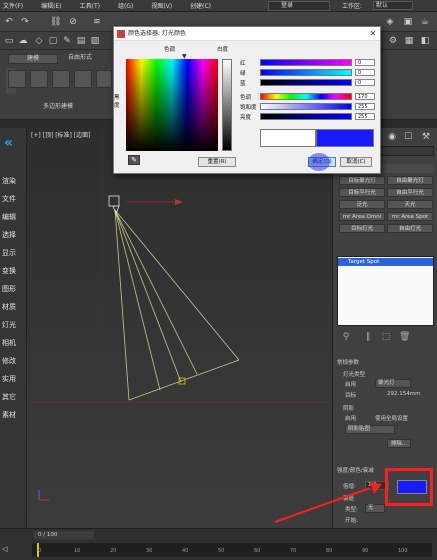 The width and height of the screenshot is (437, 560). I want to click on whiteness-bar, so click(227, 105).